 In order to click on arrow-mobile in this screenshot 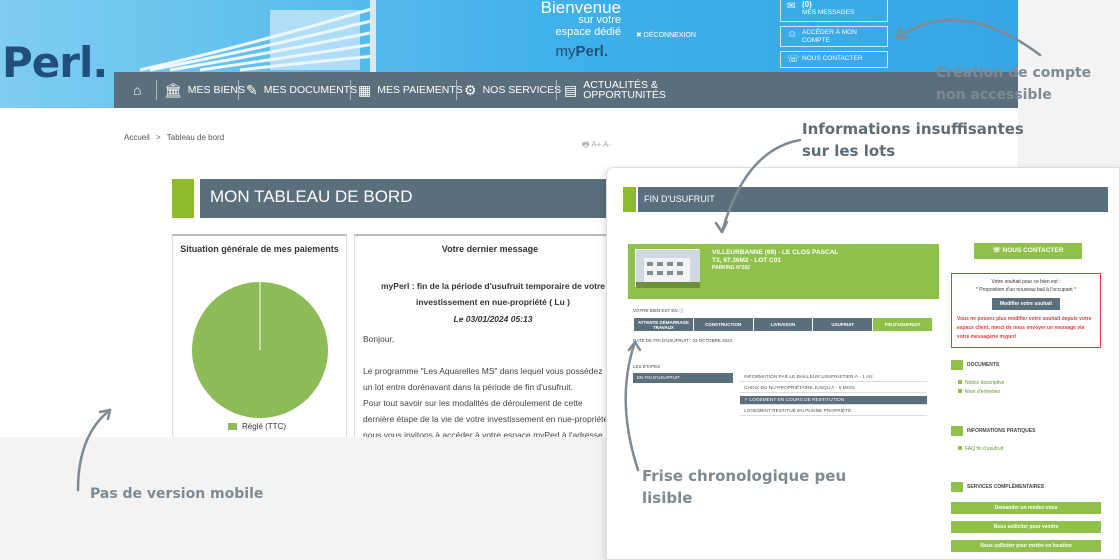, I will do `click(94, 450)`.